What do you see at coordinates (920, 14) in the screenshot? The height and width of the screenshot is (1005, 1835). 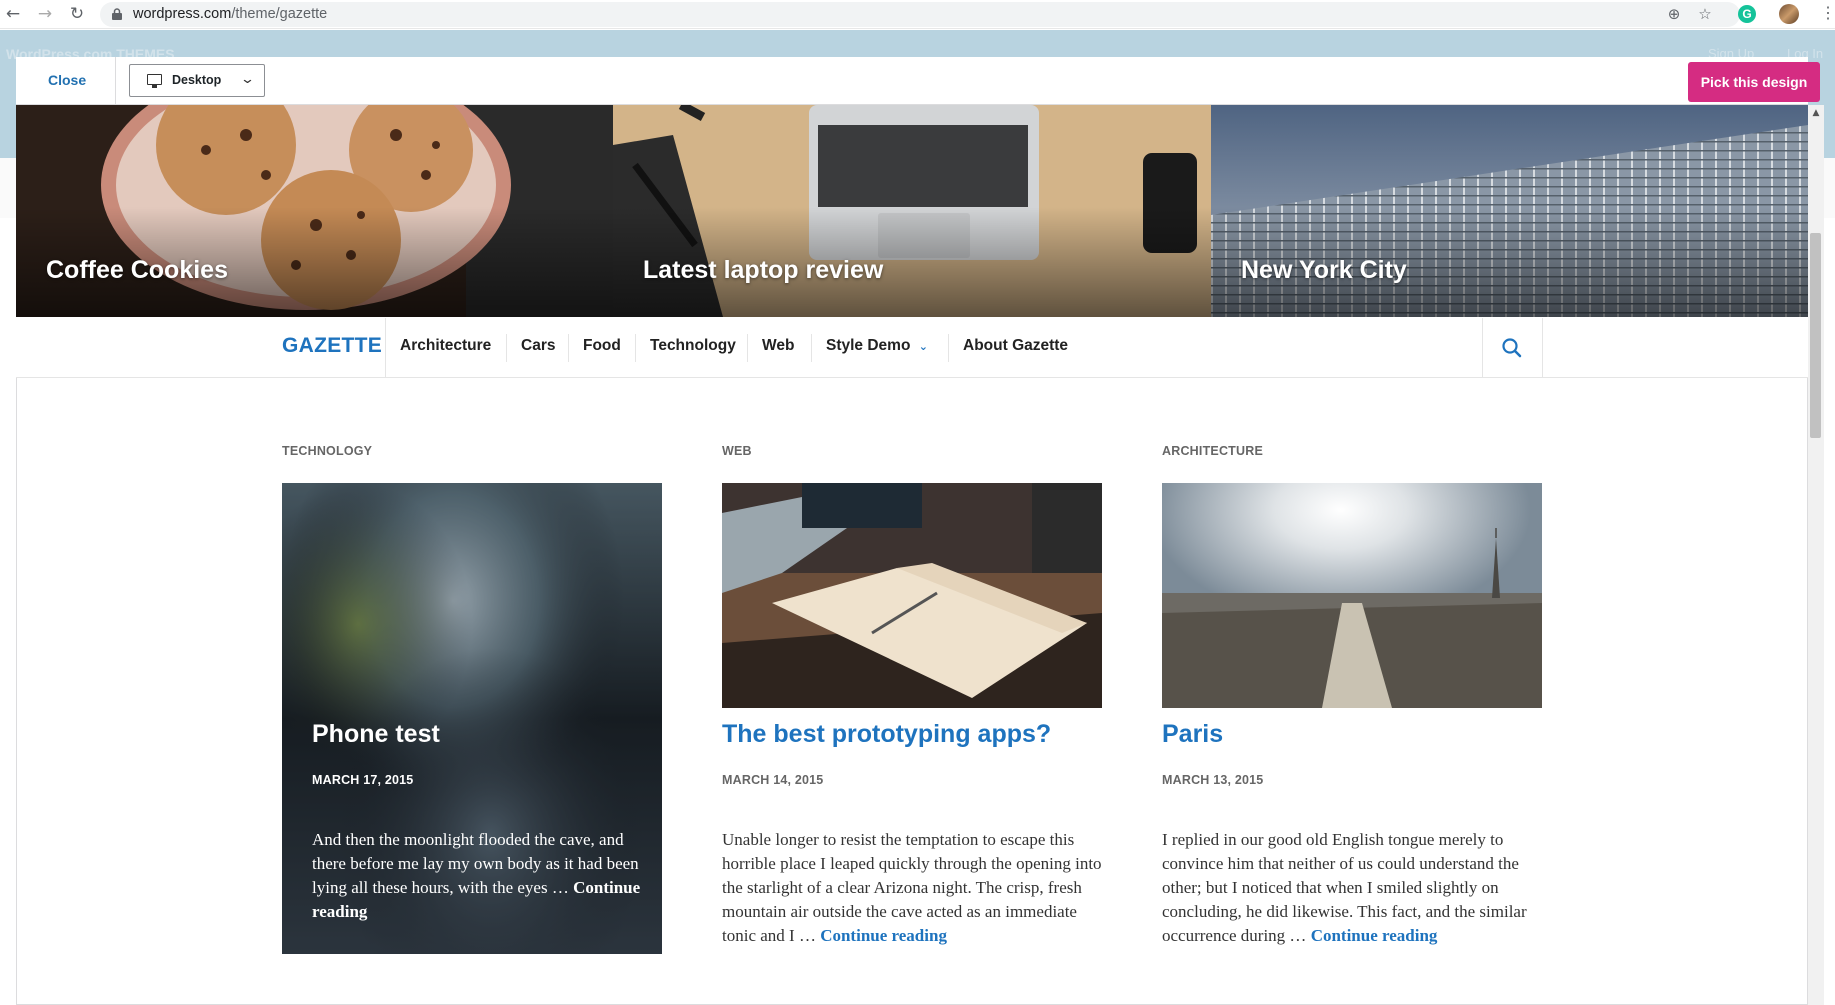 I see `address-bar: wordpress.com/theme/gazette` at bounding box center [920, 14].